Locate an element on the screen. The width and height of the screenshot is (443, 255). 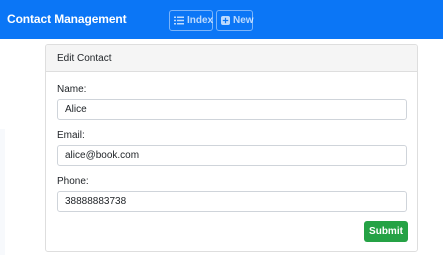
phone-input is located at coordinates (232, 201).